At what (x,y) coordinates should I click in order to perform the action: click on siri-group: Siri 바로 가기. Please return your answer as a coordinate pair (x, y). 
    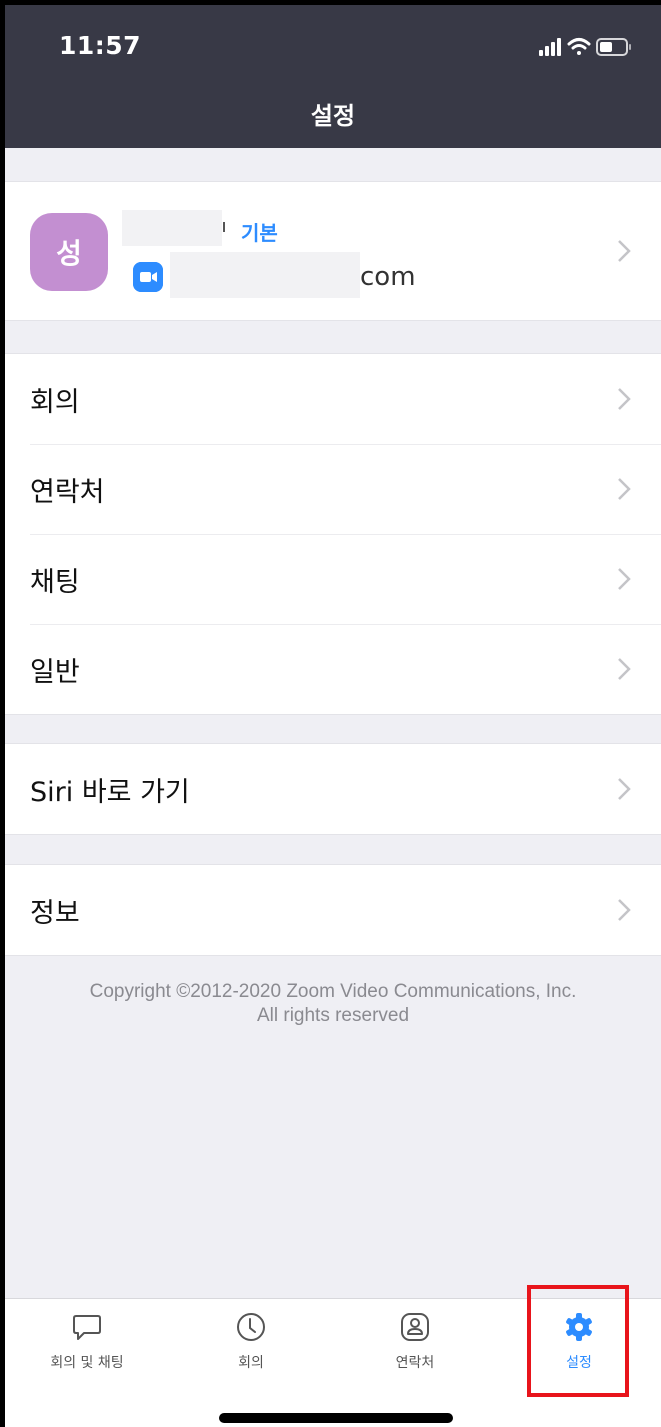
    Looking at the image, I should click on (333, 789).